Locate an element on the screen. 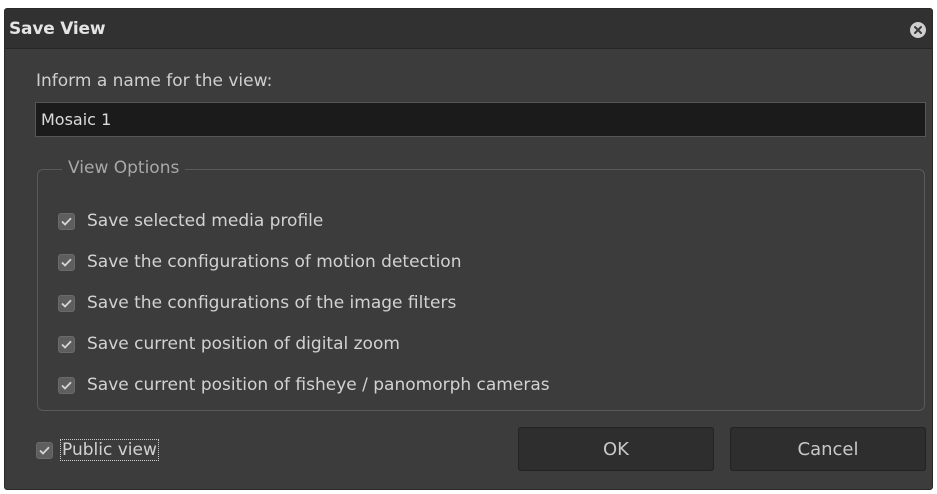 Image resolution: width=937 pixels, height=494 pixels. view-options-legend: View Options is located at coordinates (124, 168).